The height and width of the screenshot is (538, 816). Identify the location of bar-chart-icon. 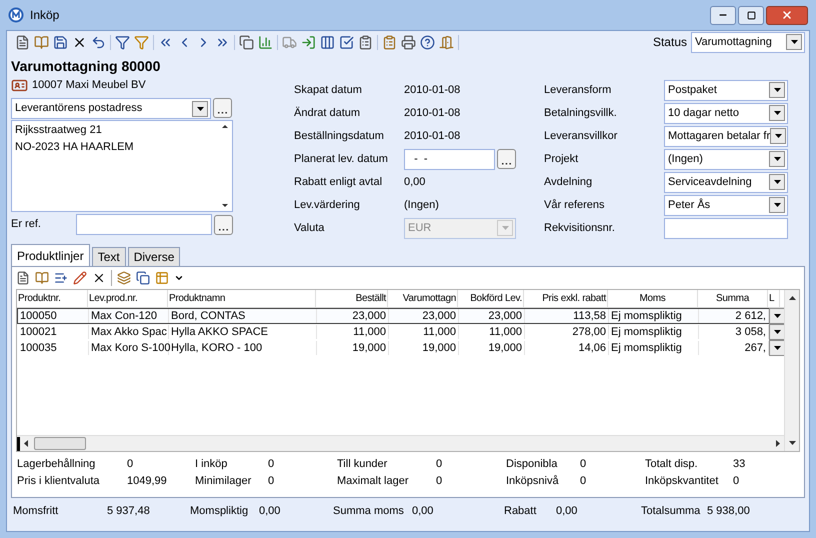
(265, 42).